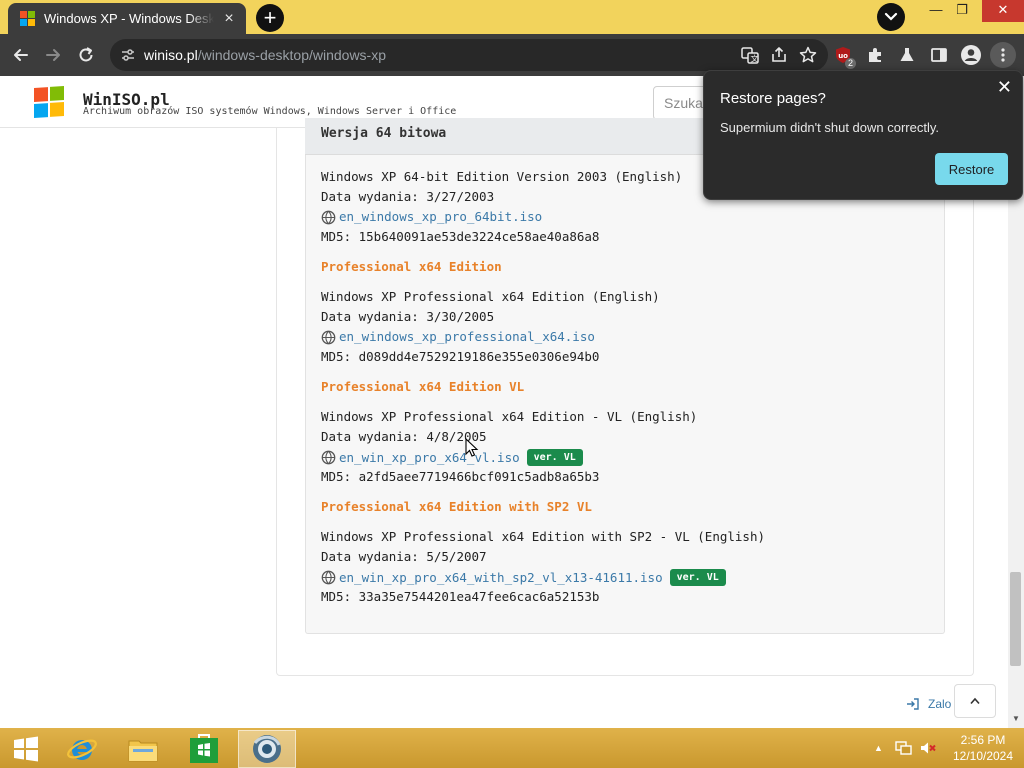 The height and width of the screenshot is (768, 1024). I want to click on back-button, so click(21, 55).